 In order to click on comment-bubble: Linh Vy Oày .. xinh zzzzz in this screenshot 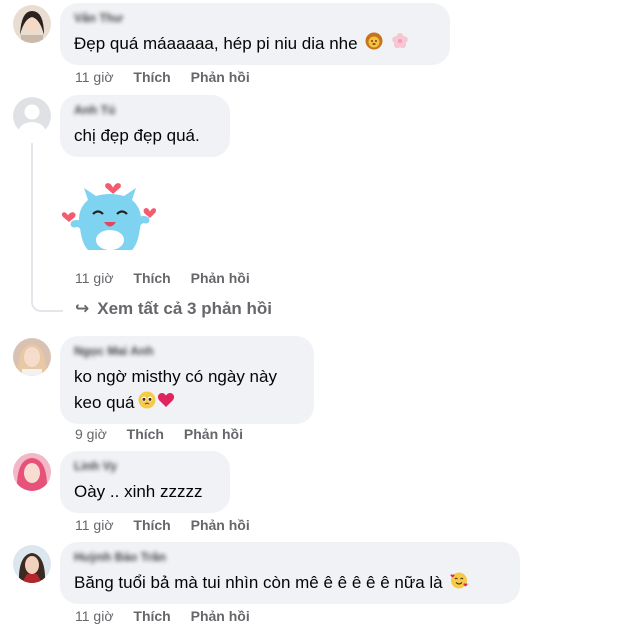, I will do `click(145, 482)`.